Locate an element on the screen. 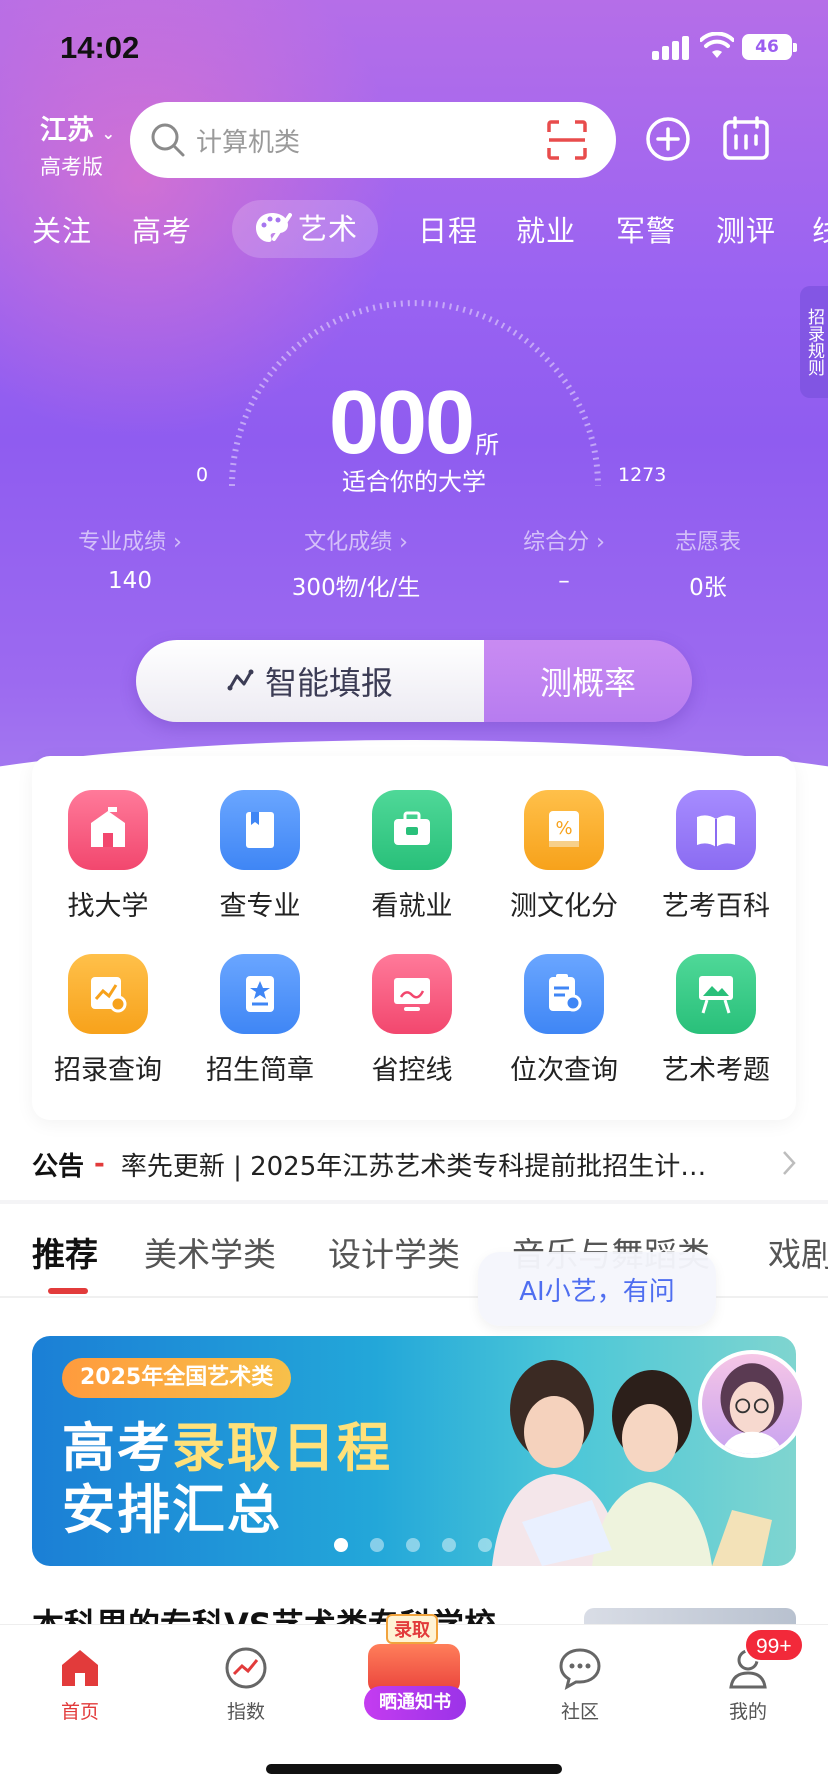 This screenshot has height=1792, width=828. grid-item-art-encyclopedia: 艺考百科 is located at coordinates (716, 856).